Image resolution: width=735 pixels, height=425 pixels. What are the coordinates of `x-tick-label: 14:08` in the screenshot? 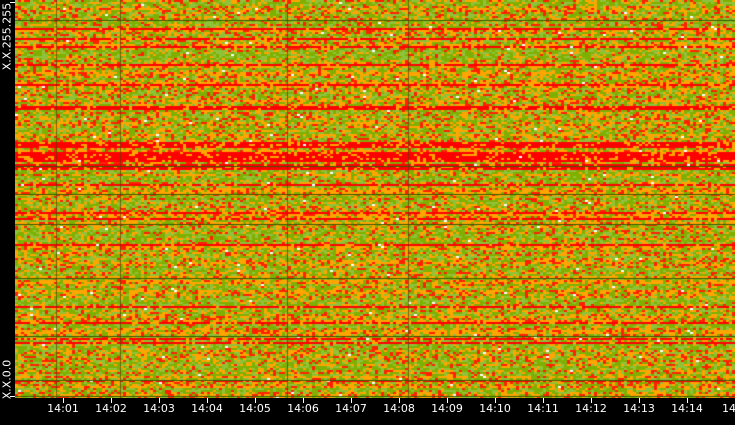 It's located at (399, 408).